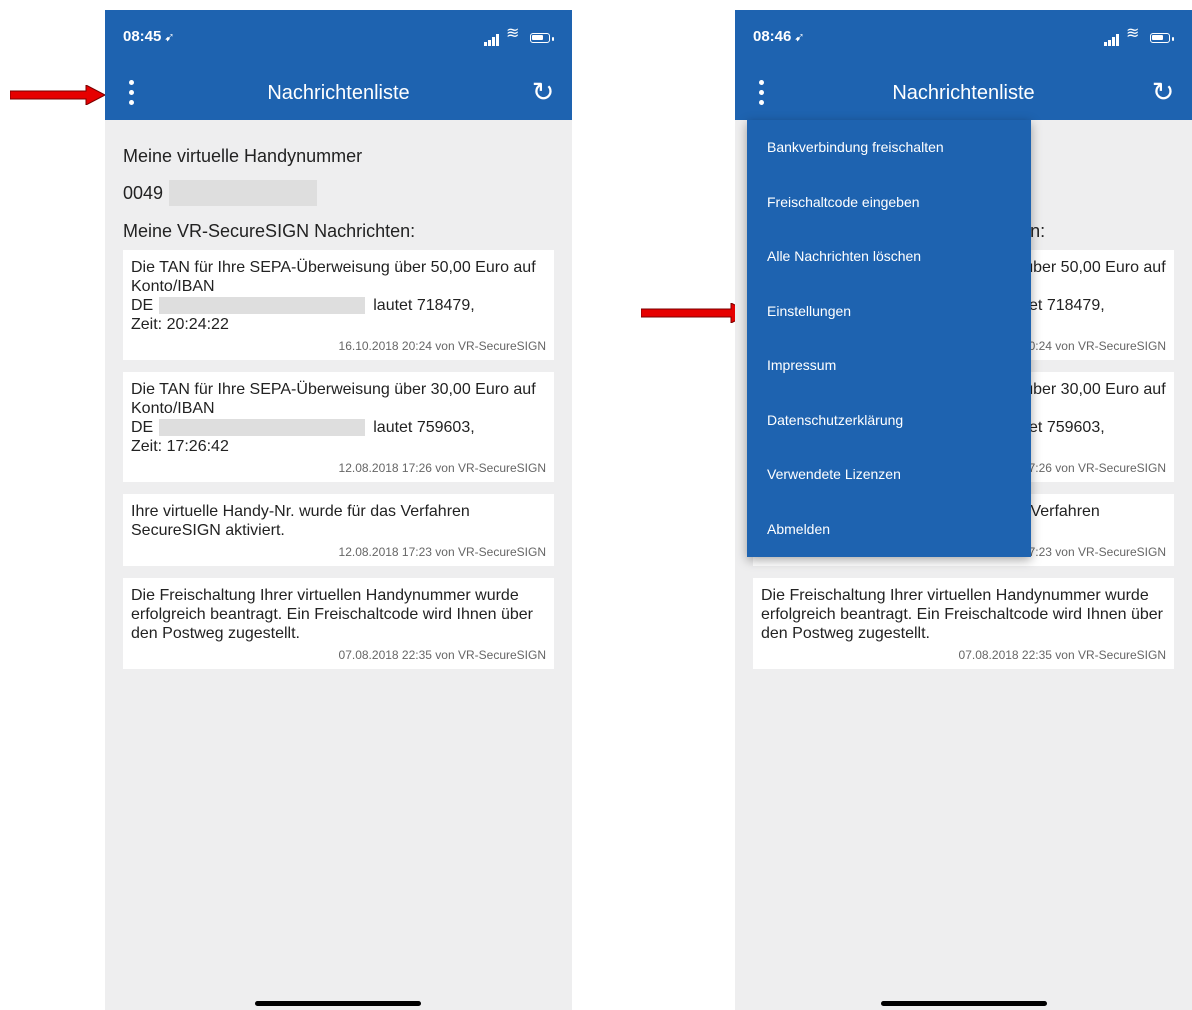 The width and height of the screenshot is (1192, 1010). I want to click on virtual-number-value: 0049, so click(338, 193).